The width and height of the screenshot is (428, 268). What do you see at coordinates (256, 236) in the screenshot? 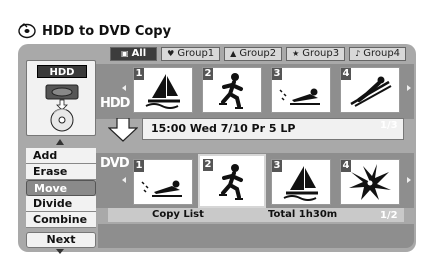
I see `message-area` at bounding box center [256, 236].